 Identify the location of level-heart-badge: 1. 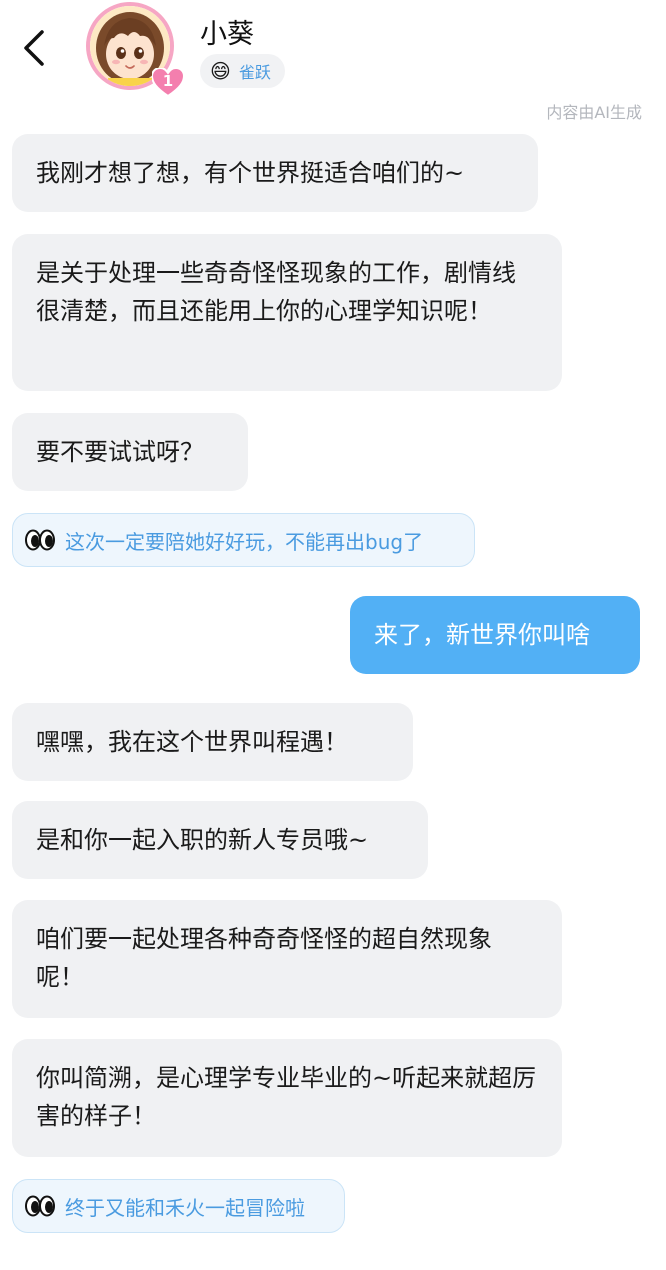
(168, 83).